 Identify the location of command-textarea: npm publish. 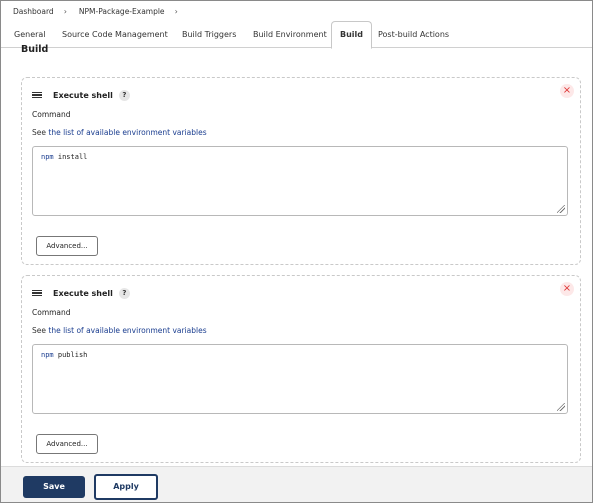
(300, 379).